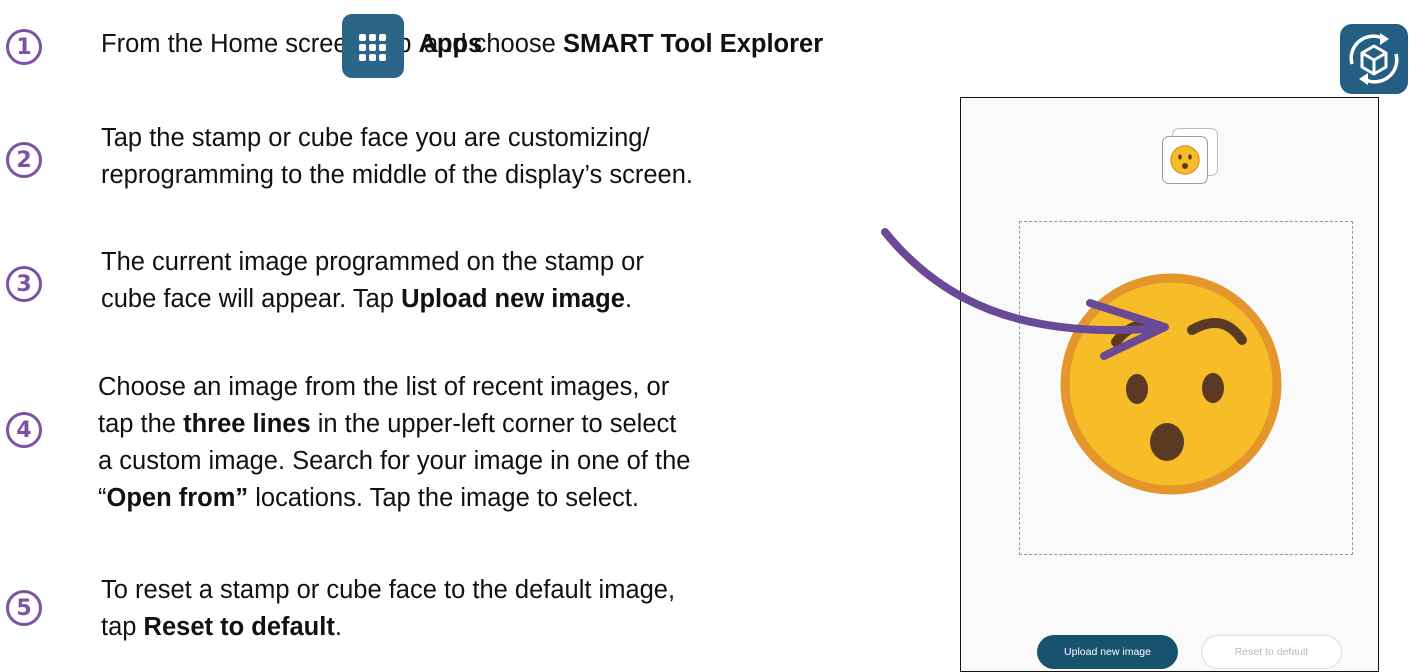 The height and width of the screenshot is (672, 1410). Describe the element at coordinates (373, 46) in the screenshot. I see `apps-grid-icon` at that location.